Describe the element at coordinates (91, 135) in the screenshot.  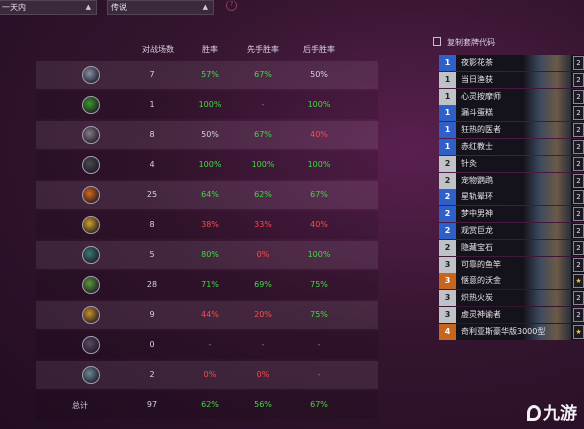
I see `warrior-class-icon` at that location.